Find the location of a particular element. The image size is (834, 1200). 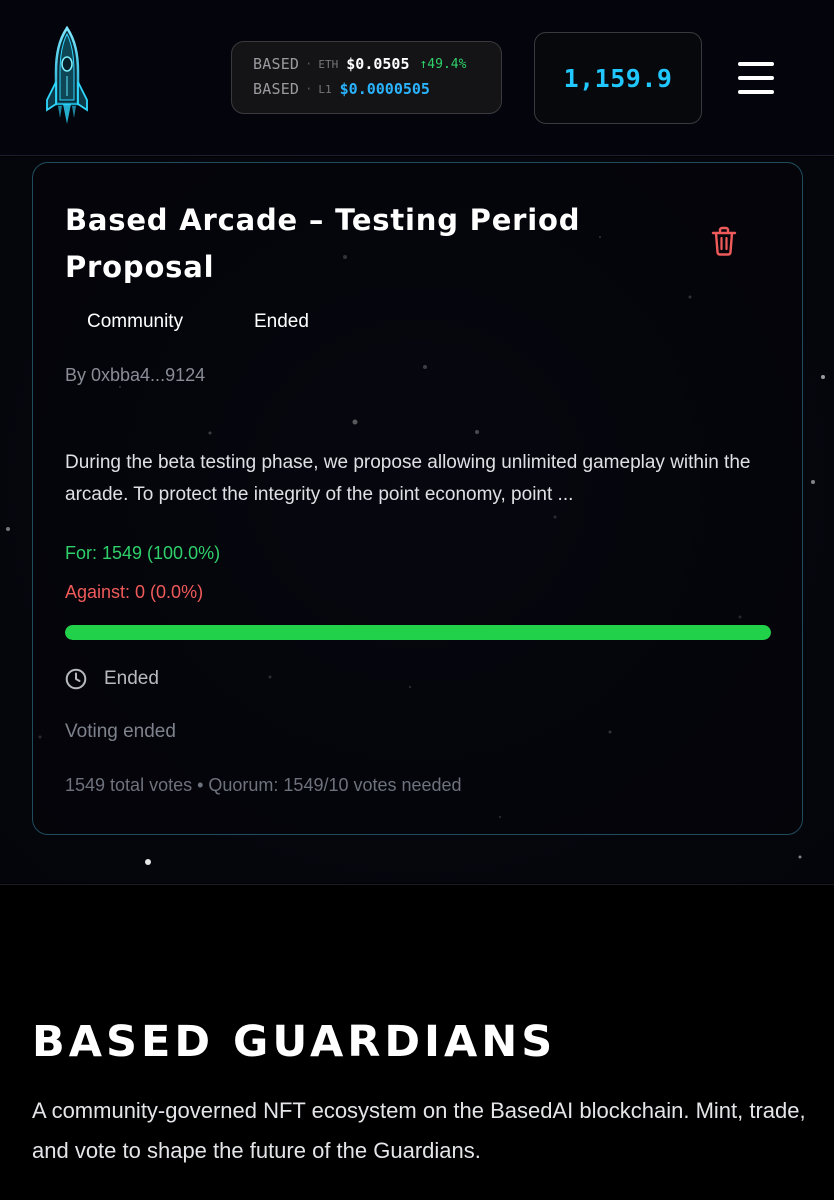

ticker-price: $0.0000505 is located at coordinates (384, 89).